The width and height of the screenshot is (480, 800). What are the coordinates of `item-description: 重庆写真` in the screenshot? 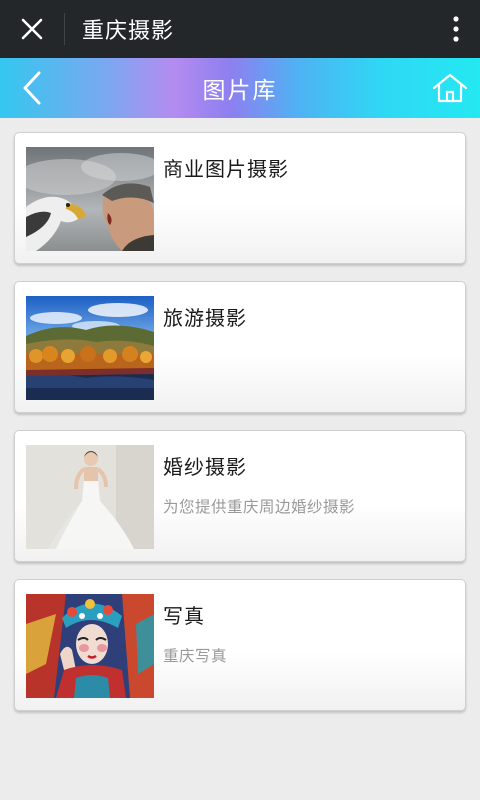 It's located at (195, 656).